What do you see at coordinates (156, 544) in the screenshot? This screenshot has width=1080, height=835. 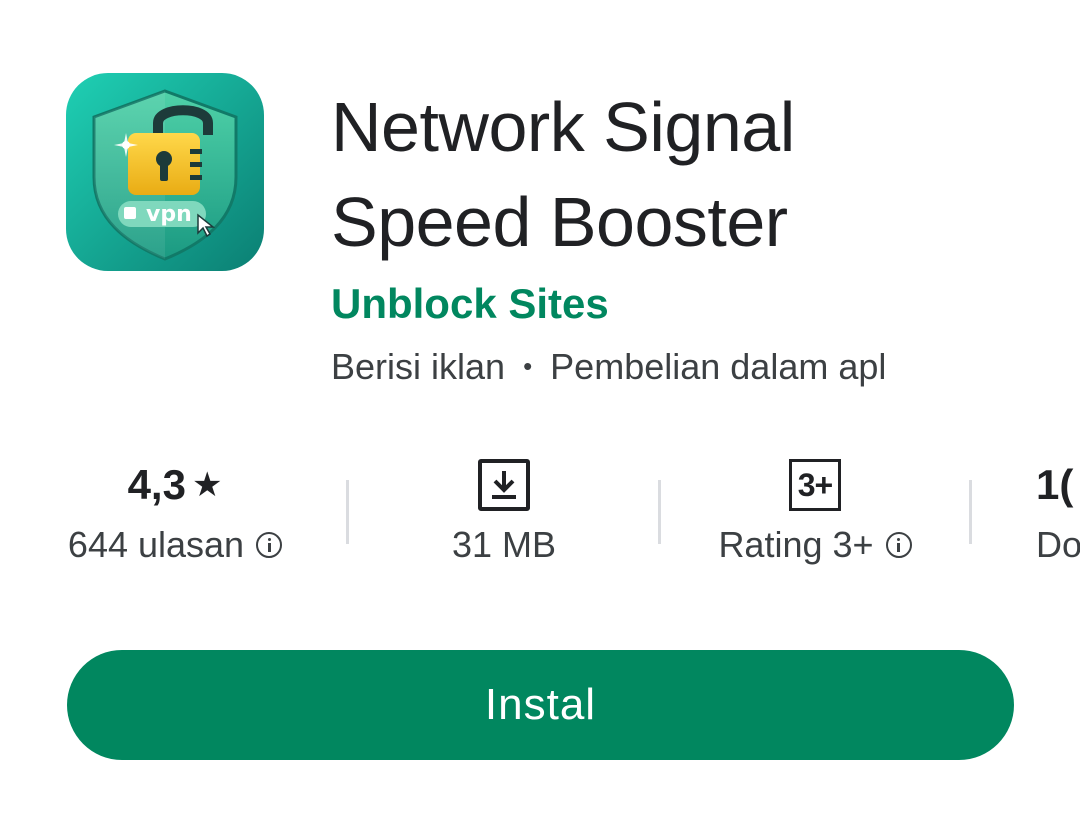 I see `reviews-label: 644 ulasan` at bounding box center [156, 544].